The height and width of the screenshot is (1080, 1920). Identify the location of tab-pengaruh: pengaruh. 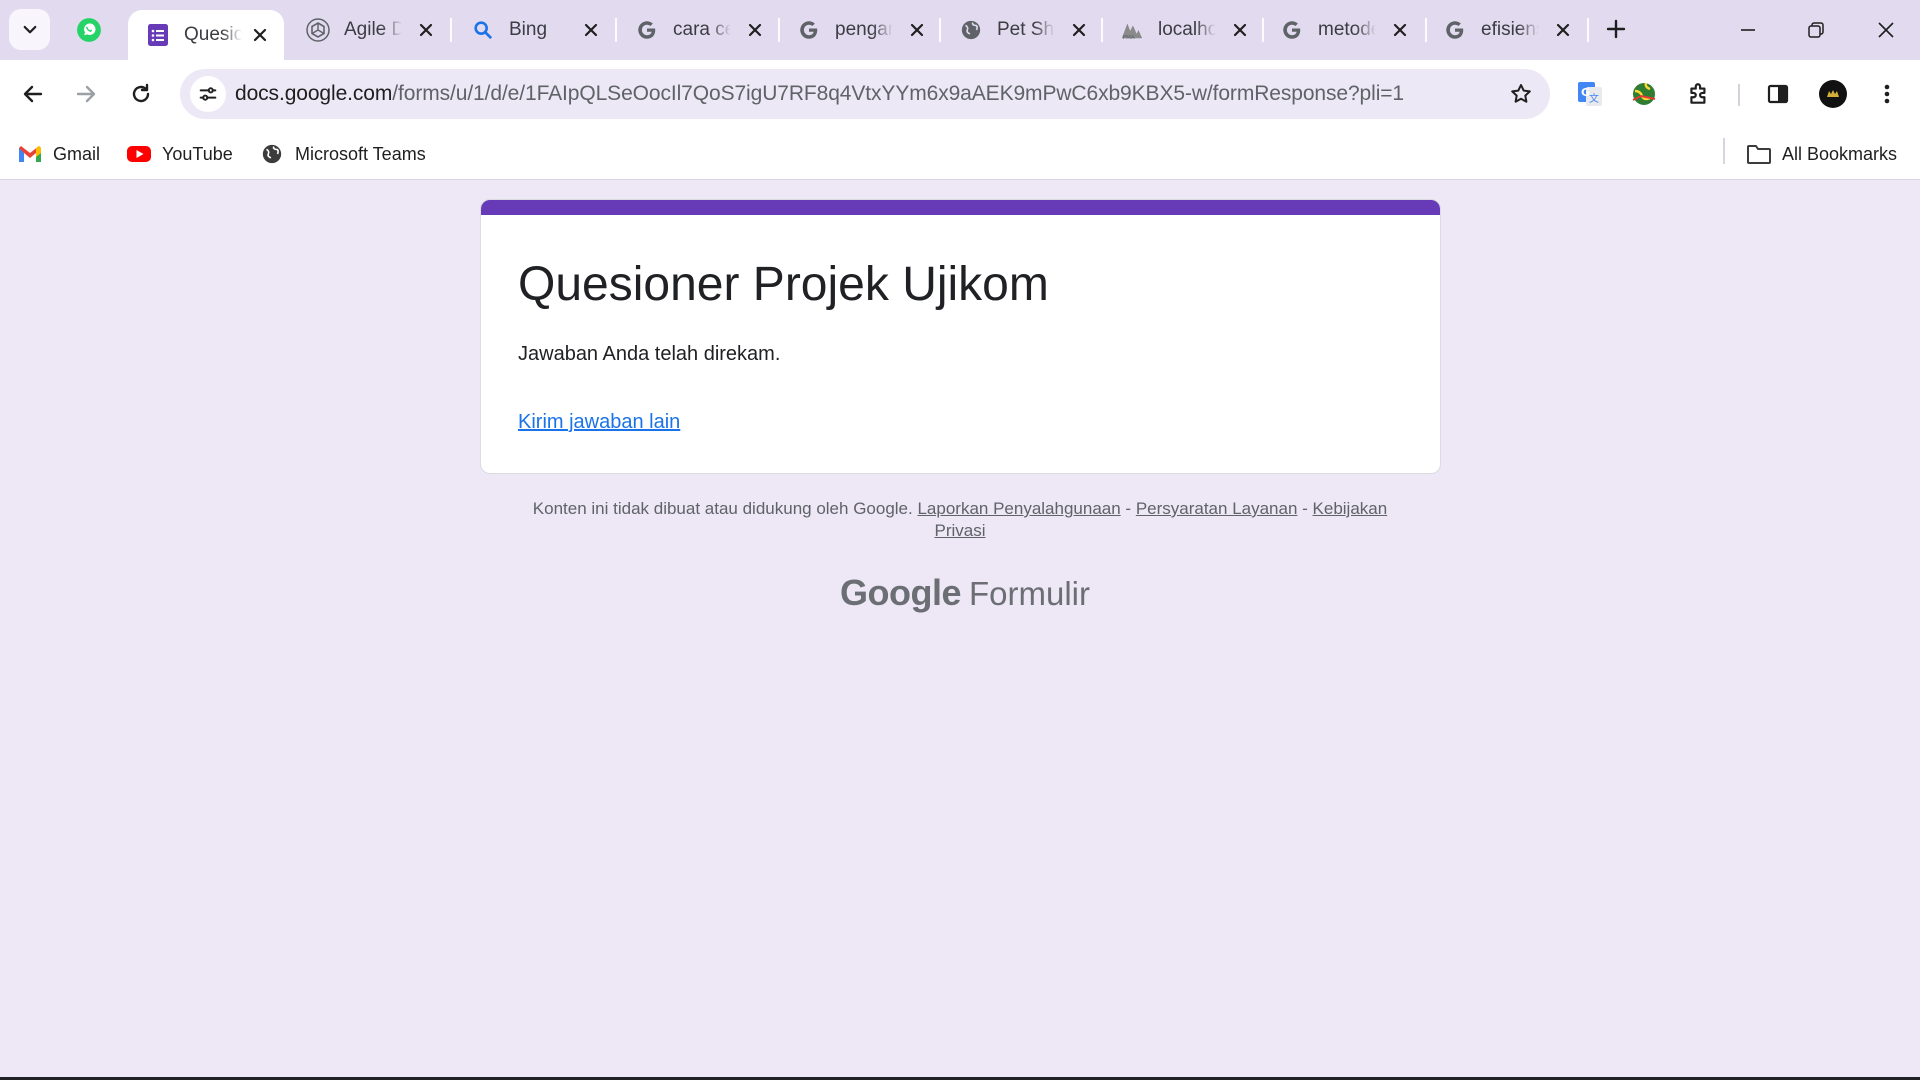
(860, 30).